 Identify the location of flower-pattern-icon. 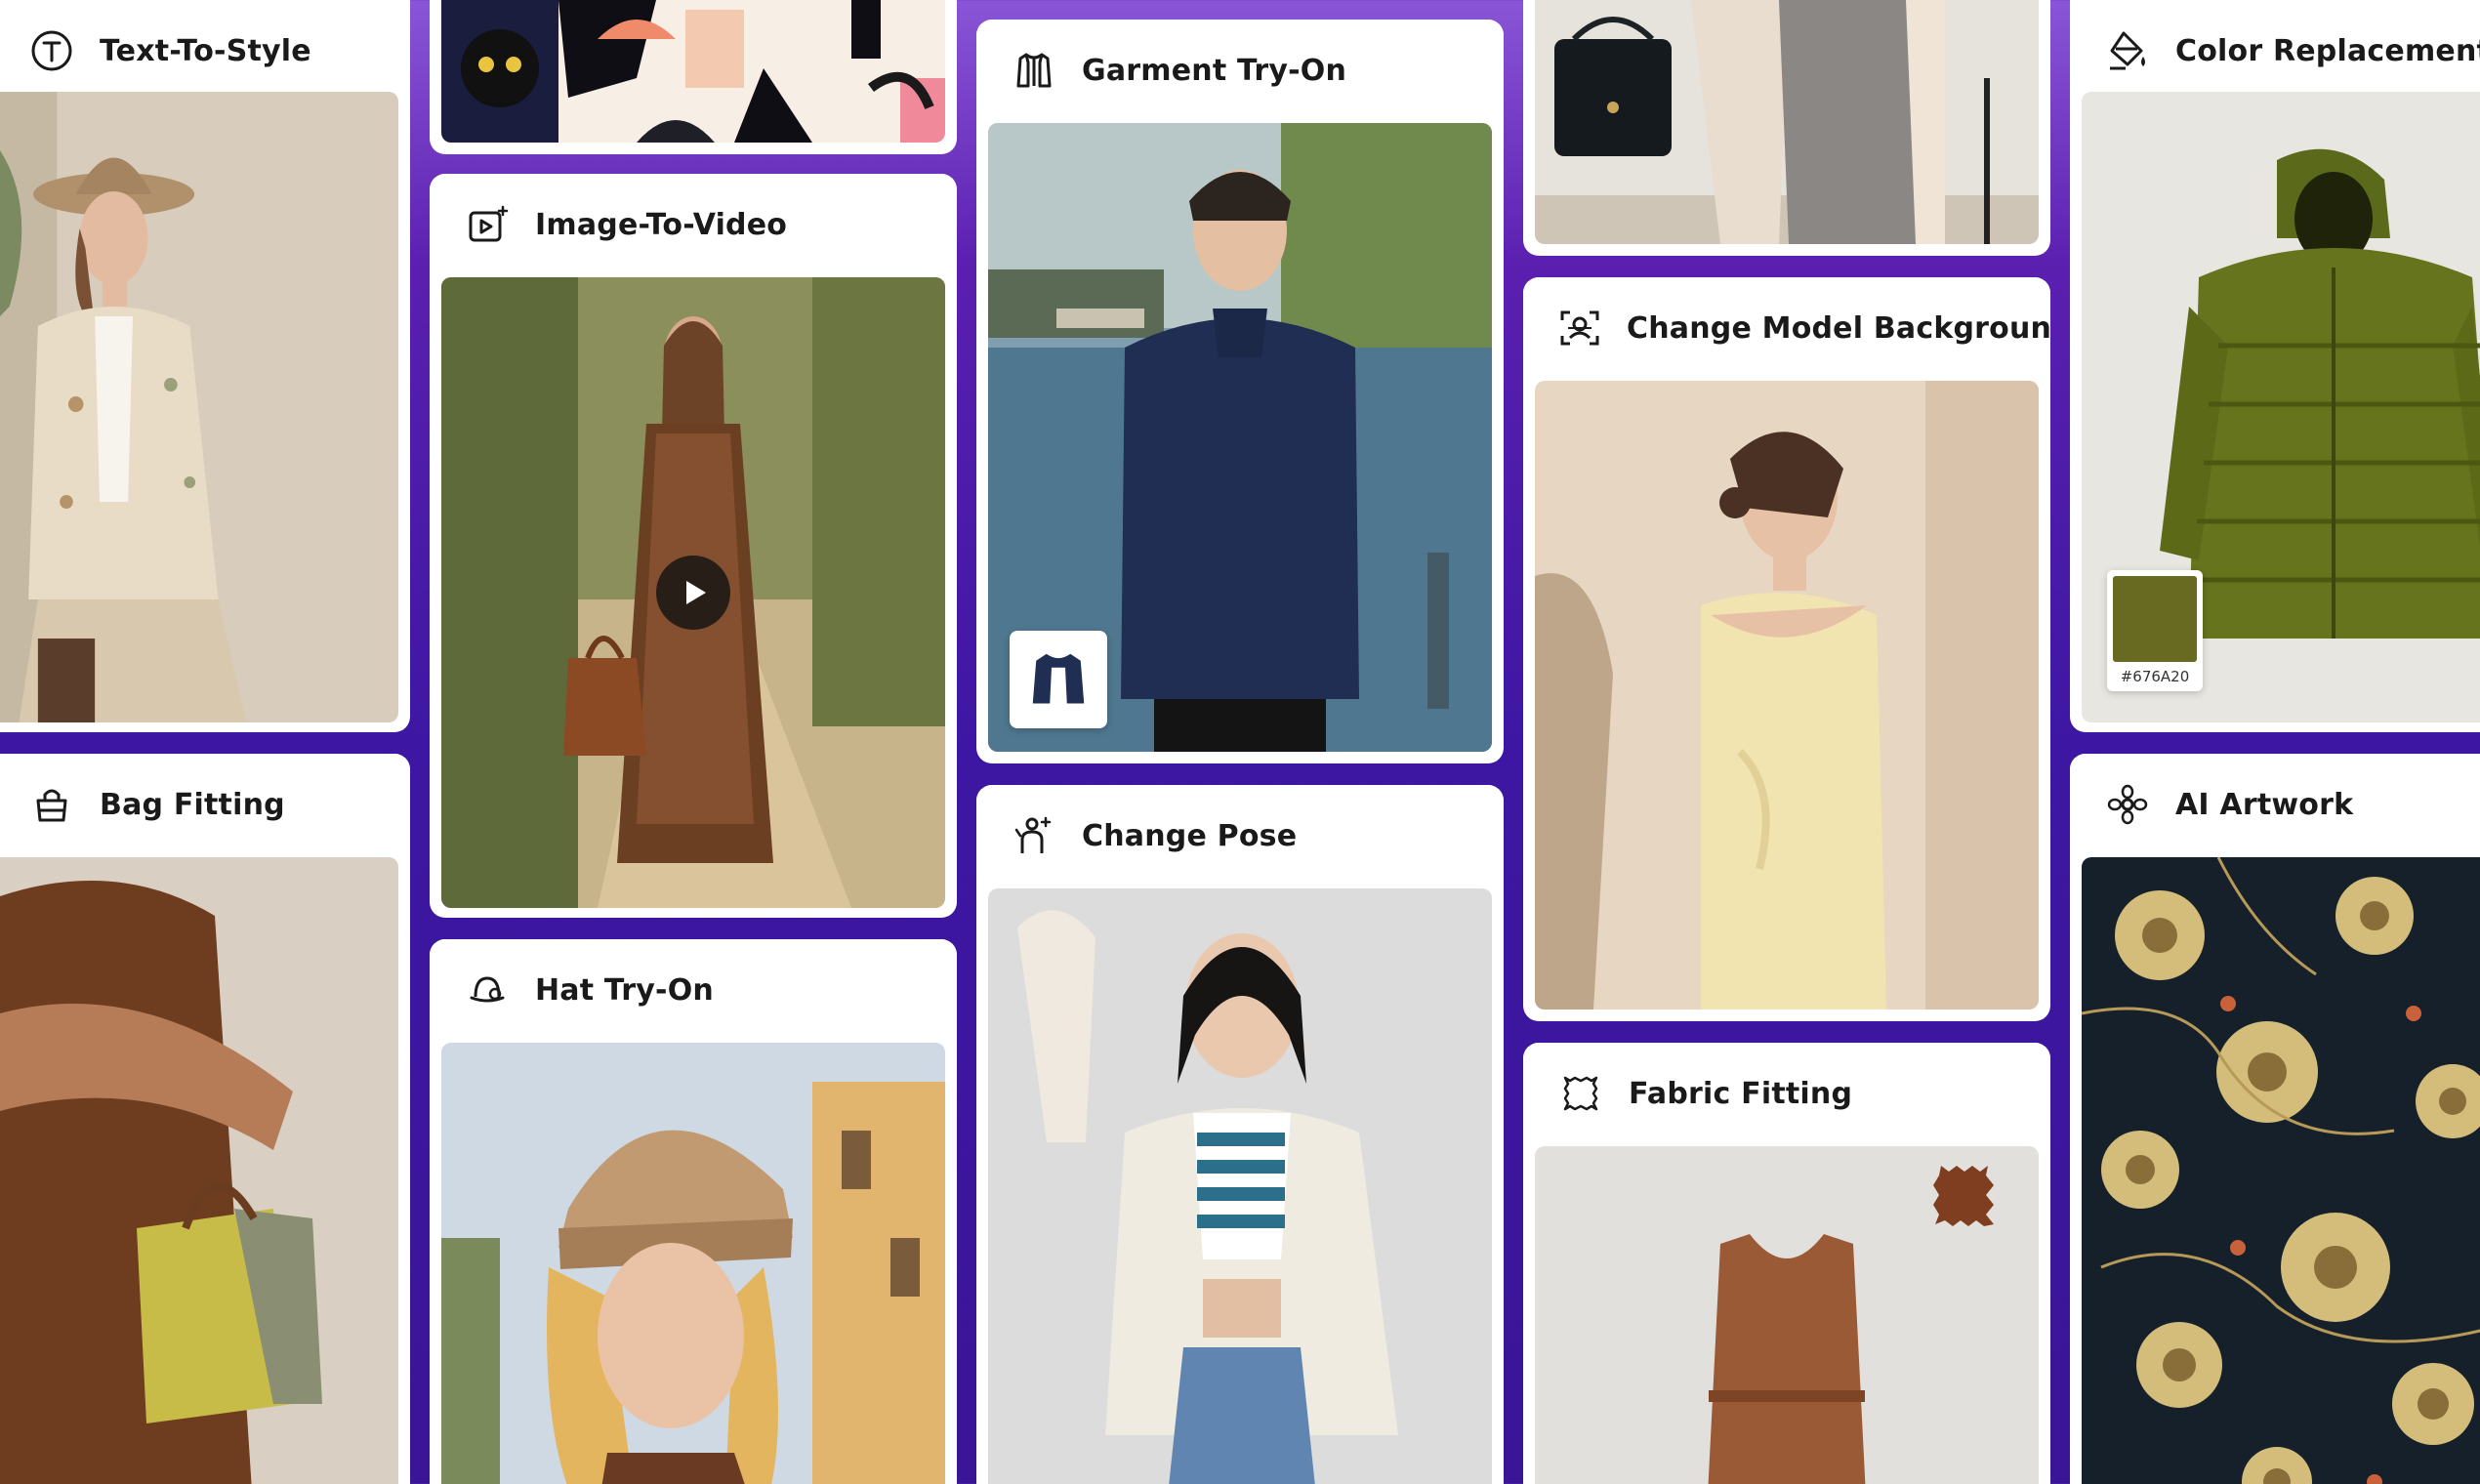
(2127, 805).